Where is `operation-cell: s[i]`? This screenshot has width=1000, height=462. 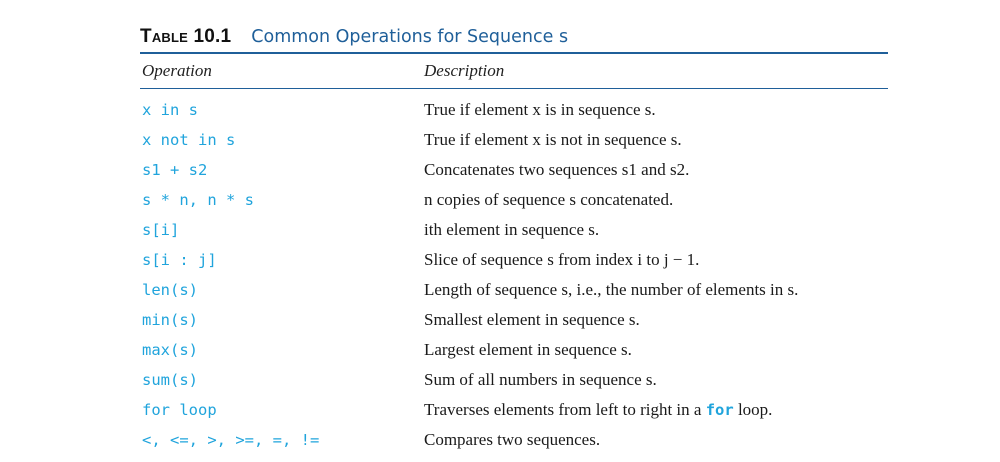
operation-cell: s[i] is located at coordinates (161, 230).